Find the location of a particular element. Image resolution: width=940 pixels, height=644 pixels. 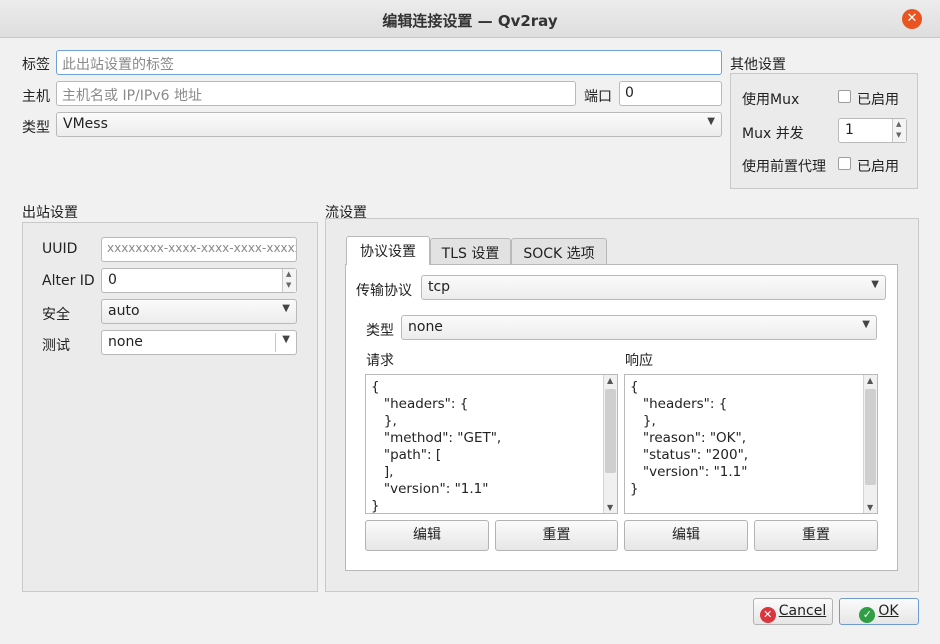

tag-placeholder: 此出站设置的标签 is located at coordinates (118, 65).